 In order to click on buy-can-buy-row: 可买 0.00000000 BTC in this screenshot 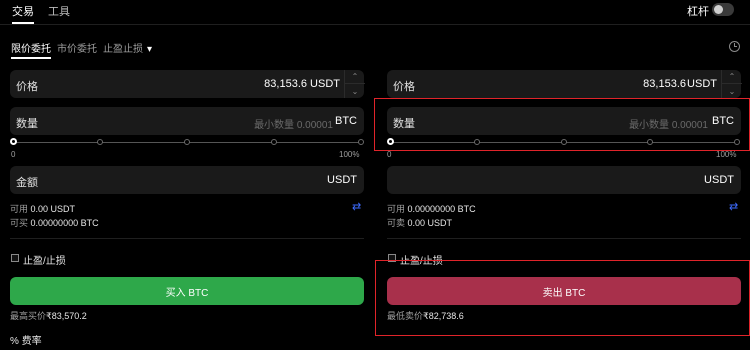, I will do `click(54, 222)`.